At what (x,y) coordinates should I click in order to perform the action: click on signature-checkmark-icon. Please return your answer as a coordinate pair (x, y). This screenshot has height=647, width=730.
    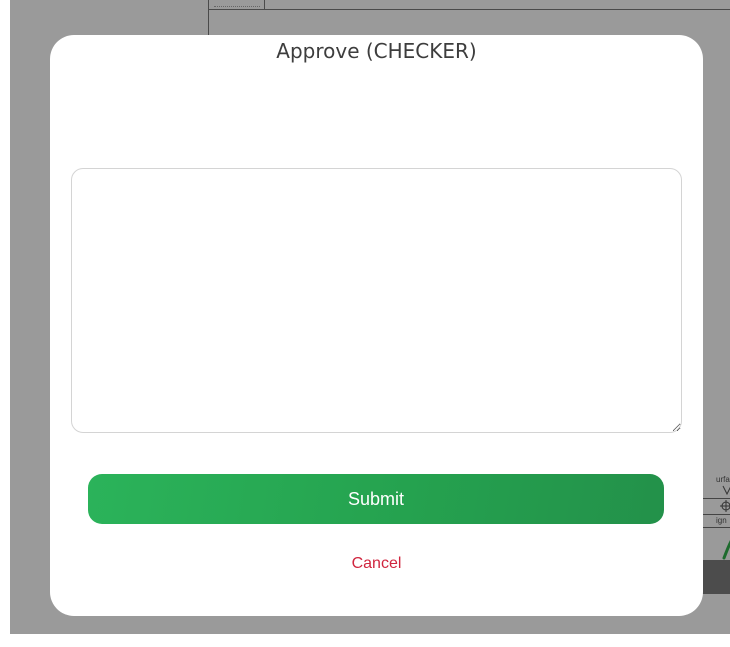
    Looking at the image, I should click on (726, 549).